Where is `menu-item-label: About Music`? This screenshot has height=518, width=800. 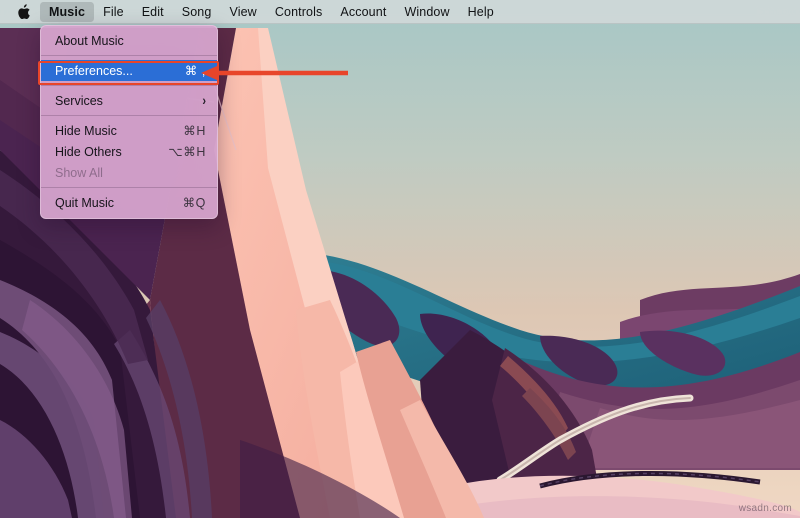
menu-item-label: About Music is located at coordinates (89, 40).